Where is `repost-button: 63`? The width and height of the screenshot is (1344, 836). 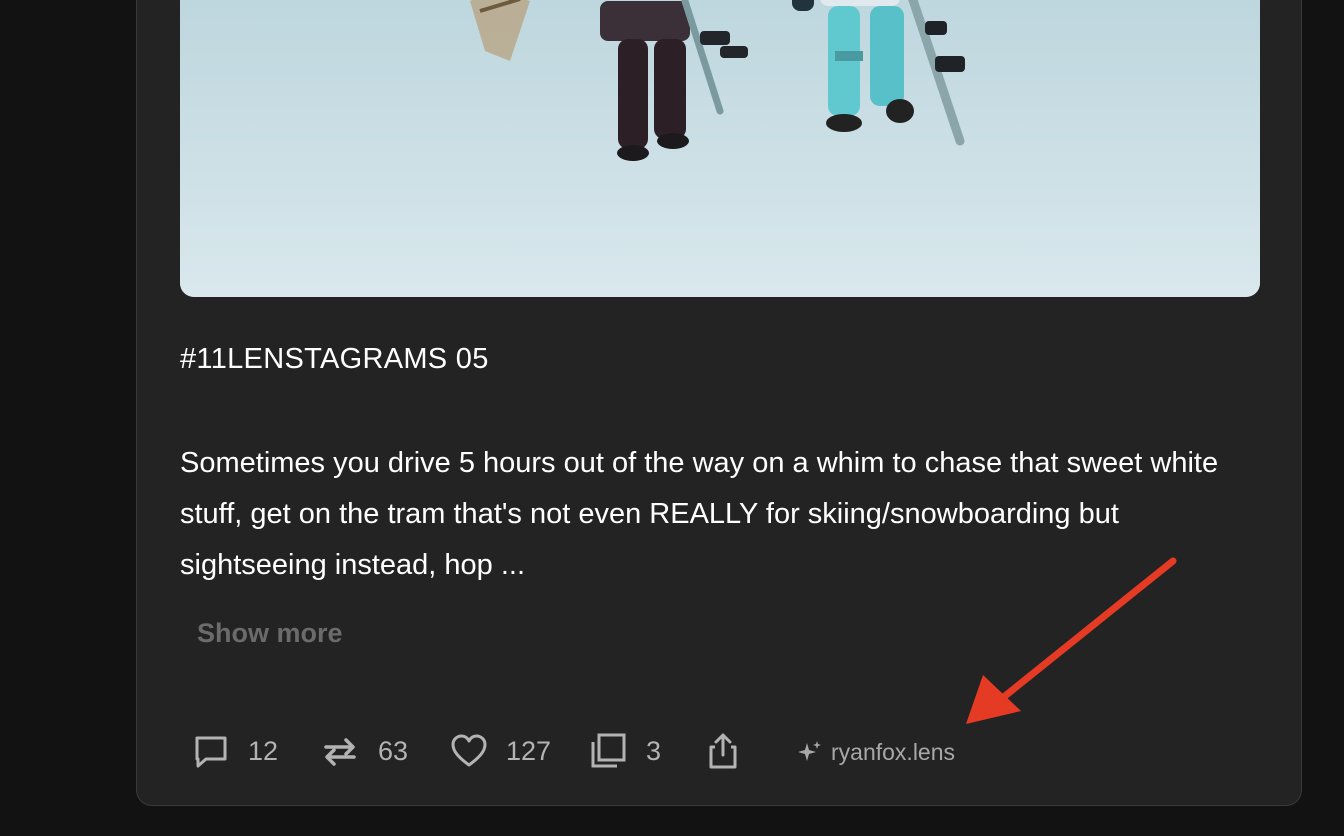 repost-button: 63 is located at coordinates (364, 751).